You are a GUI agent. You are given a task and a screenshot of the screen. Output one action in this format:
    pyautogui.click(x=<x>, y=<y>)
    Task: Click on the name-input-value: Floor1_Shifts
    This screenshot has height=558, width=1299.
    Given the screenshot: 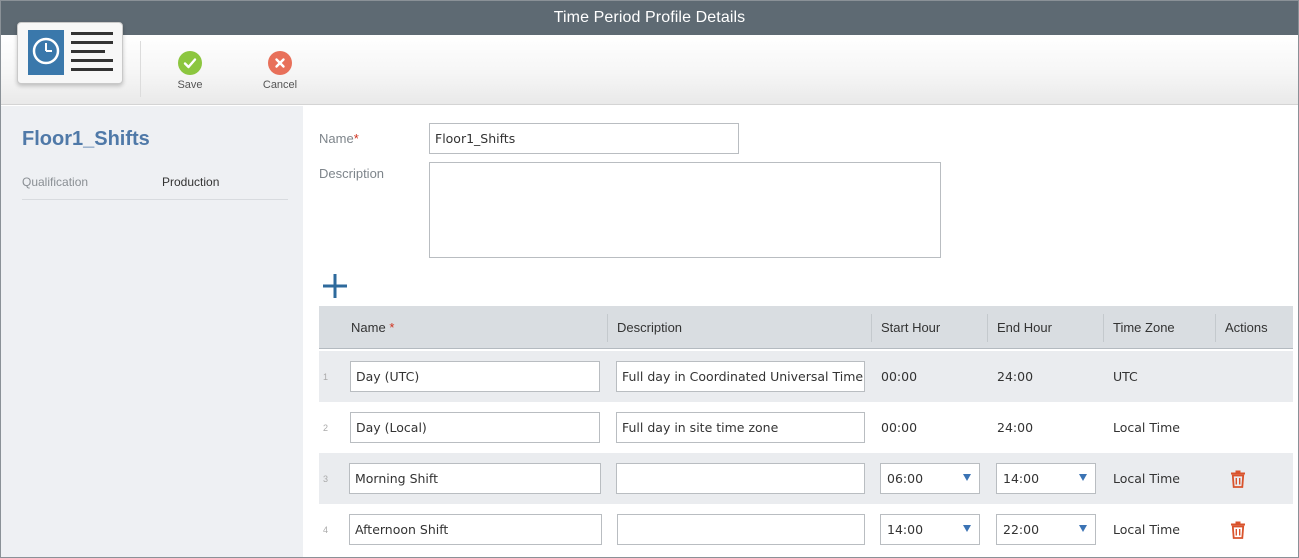 What is the action you would take?
    pyautogui.click(x=475, y=138)
    